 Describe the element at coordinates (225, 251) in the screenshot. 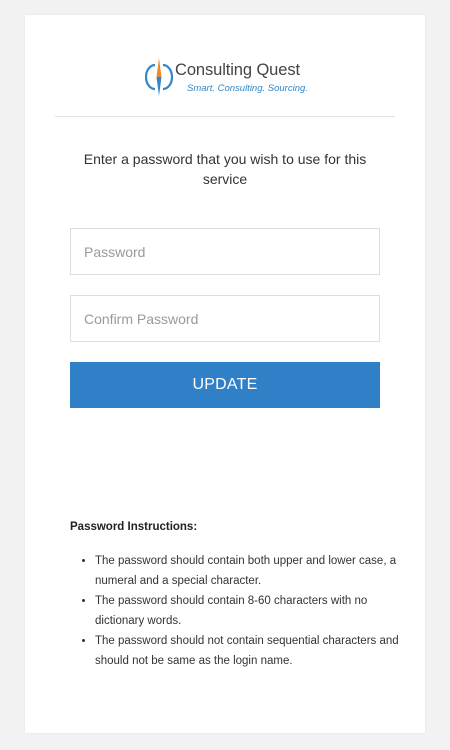

I see `password-input` at that location.